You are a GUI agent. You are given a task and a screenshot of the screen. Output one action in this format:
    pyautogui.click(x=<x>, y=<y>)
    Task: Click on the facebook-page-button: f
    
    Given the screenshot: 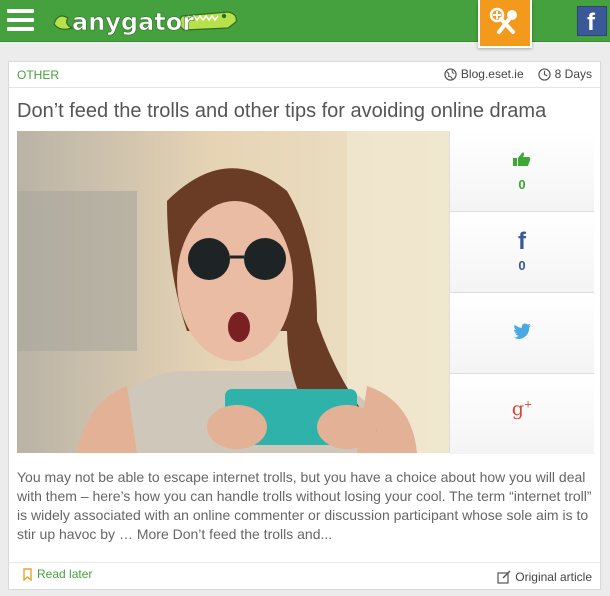 What is the action you would take?
    pyautogui.click(x=592, y=21)
    